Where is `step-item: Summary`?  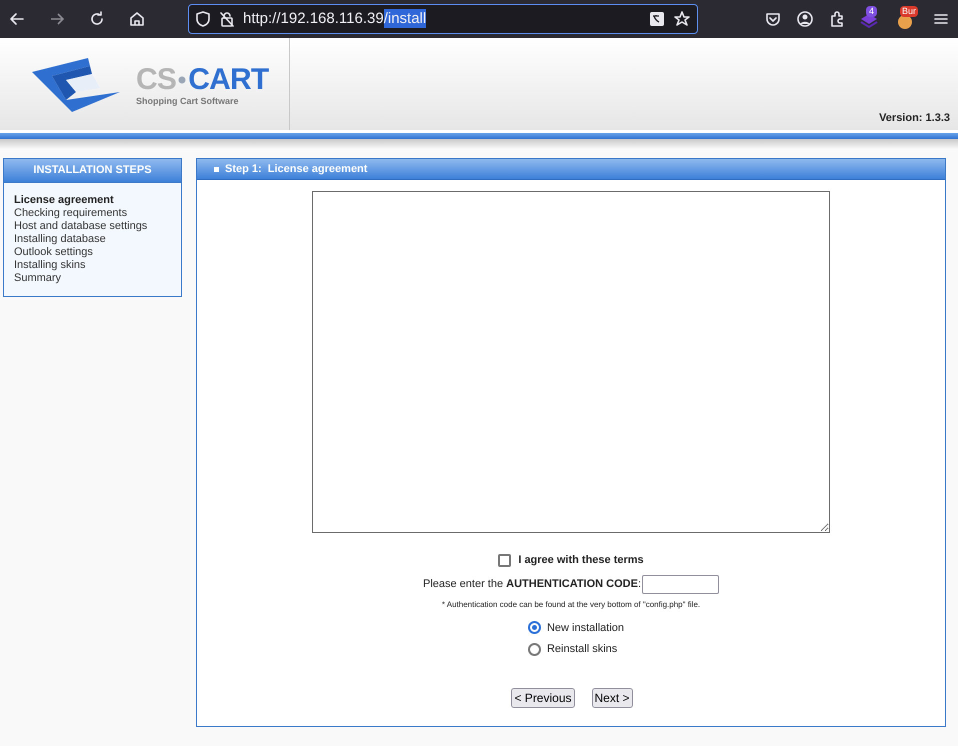
step-item: Summary is located at coordinates (38, 278).